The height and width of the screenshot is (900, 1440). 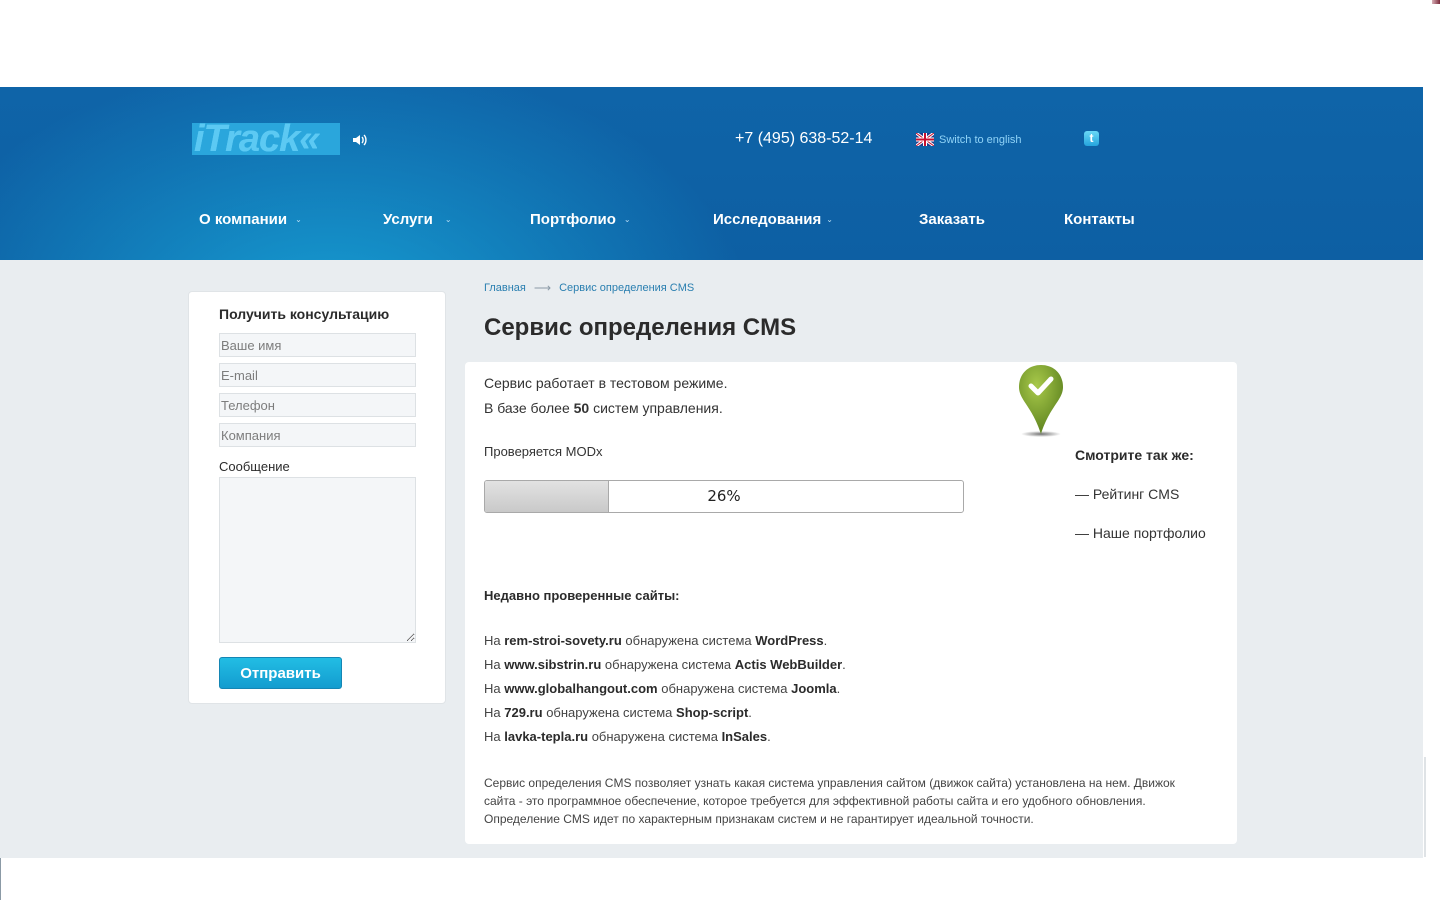 What do you see at coordinates (606, 383) in the screenshot?
I see `intro-test-mode: Сервис работает в тестовом режиме.` at bounding box center [606, 383].